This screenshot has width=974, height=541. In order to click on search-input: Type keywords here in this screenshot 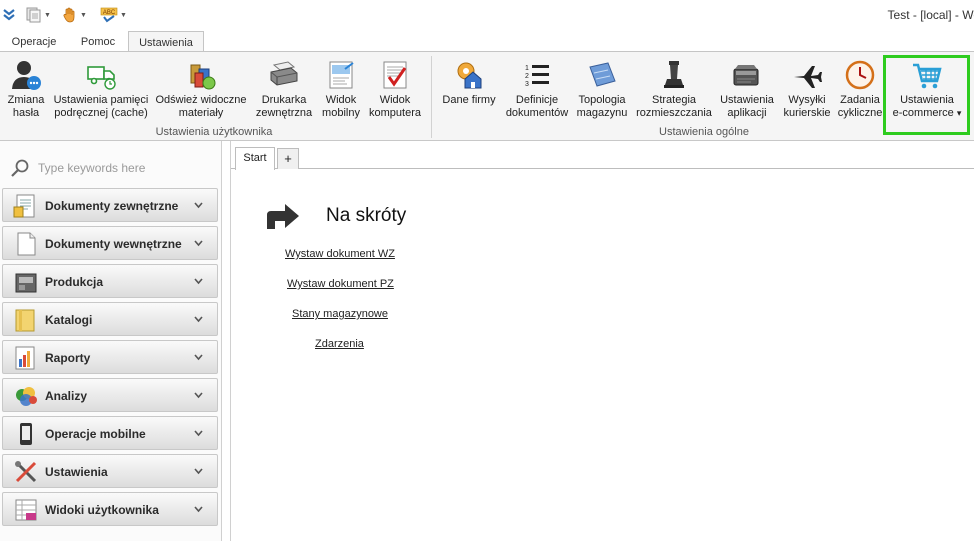, I will do `click(110, 168)`.